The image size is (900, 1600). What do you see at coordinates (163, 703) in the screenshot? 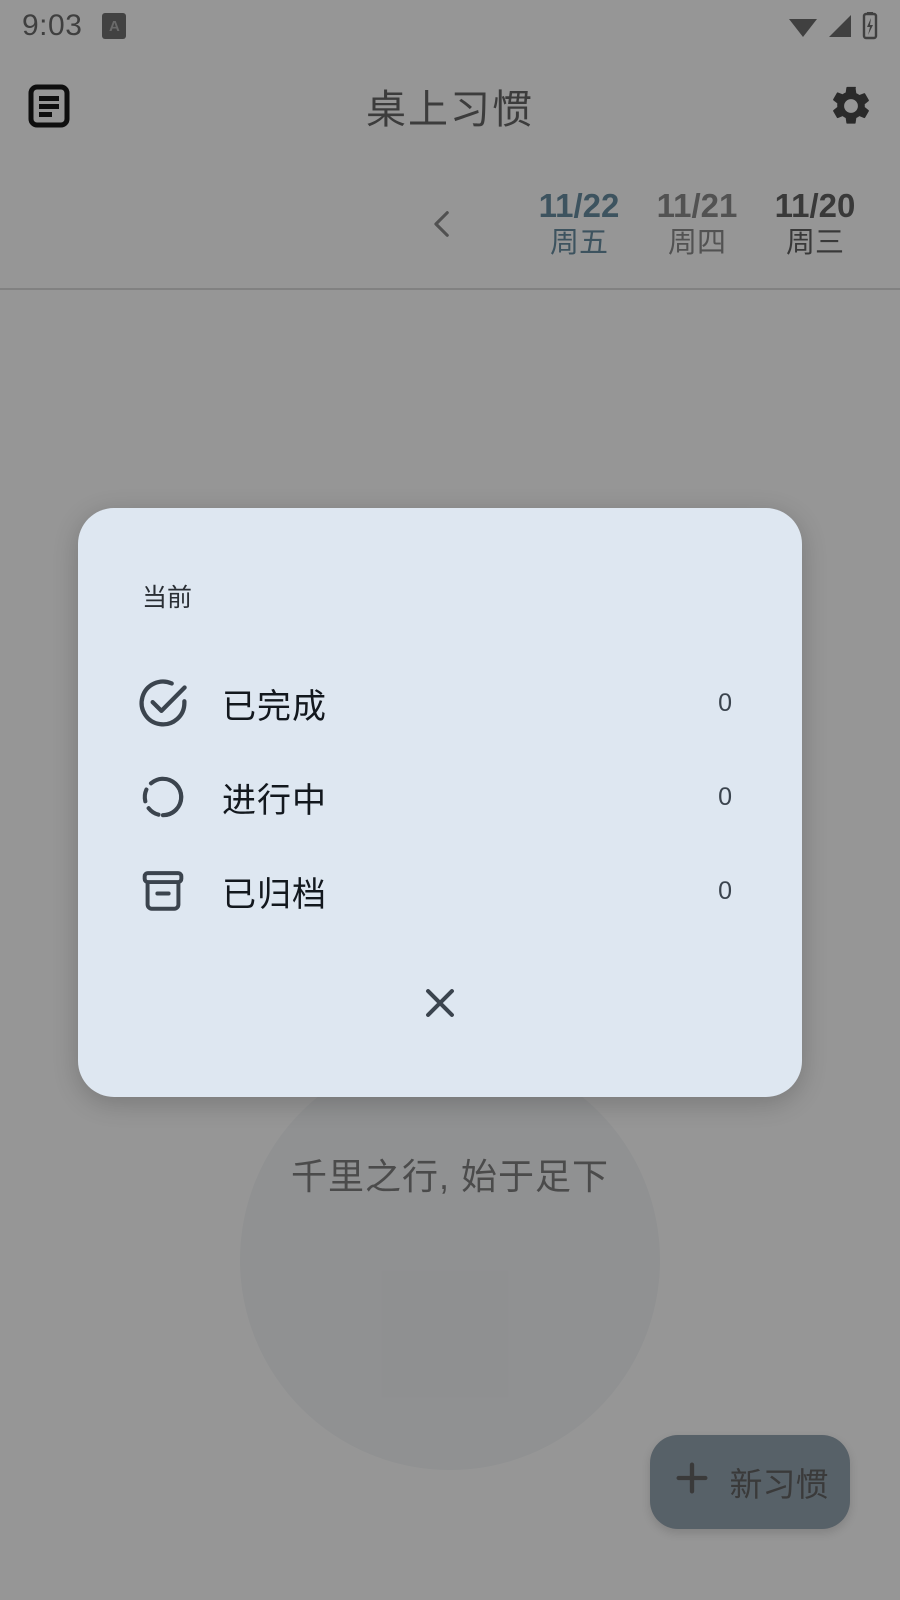
I see `check-circle-icon` at bounding box center [163, 703].